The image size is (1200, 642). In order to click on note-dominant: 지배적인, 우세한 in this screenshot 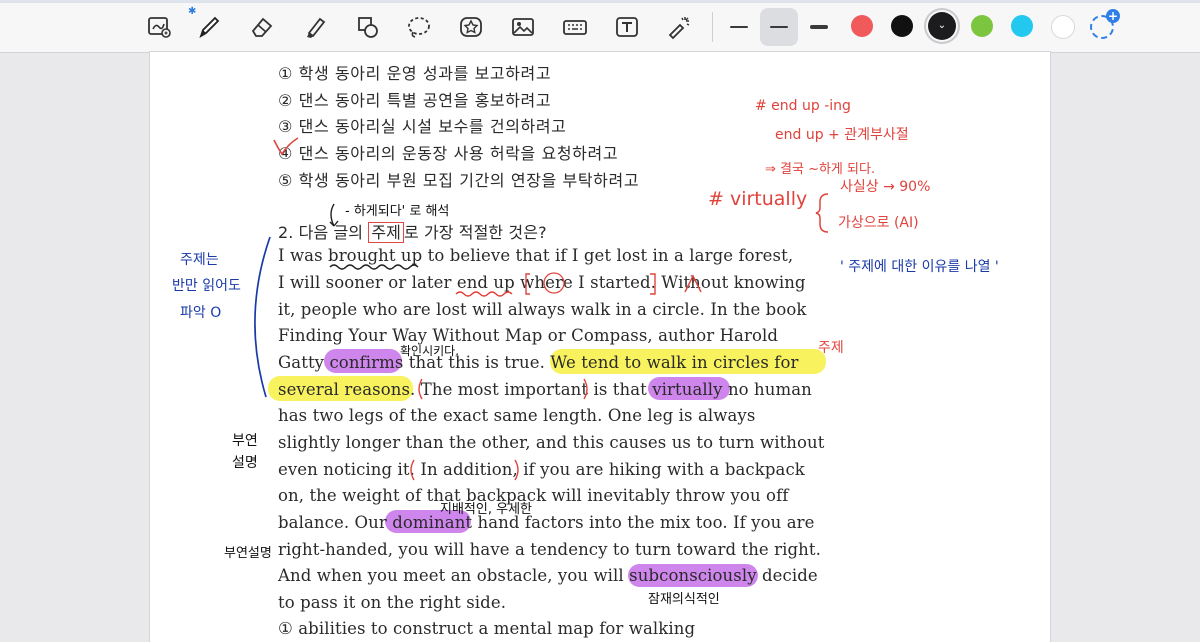, I will do `click(486, 509)`.